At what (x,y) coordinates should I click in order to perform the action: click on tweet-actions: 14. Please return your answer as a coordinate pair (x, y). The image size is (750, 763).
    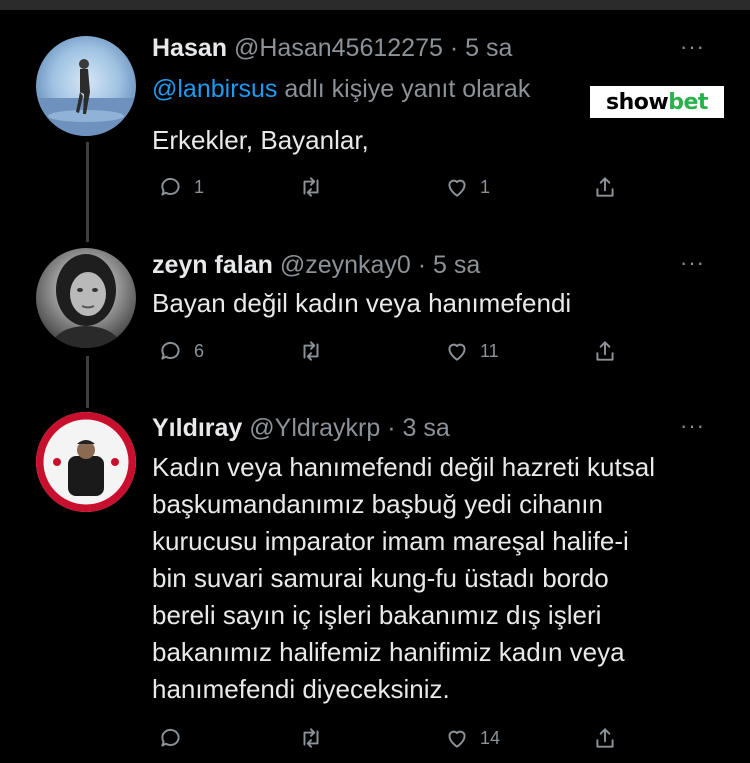
    Looking at the image, I should click on (392, 738).